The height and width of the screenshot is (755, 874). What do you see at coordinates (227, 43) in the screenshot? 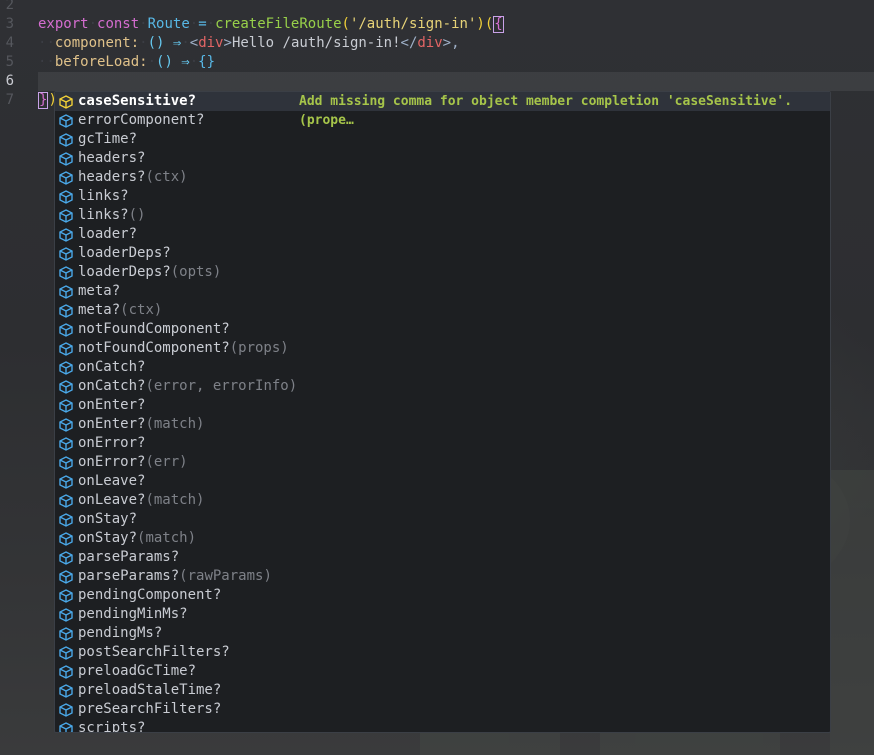
I see `jsx-gt: >` at bounding box center [227, 43].